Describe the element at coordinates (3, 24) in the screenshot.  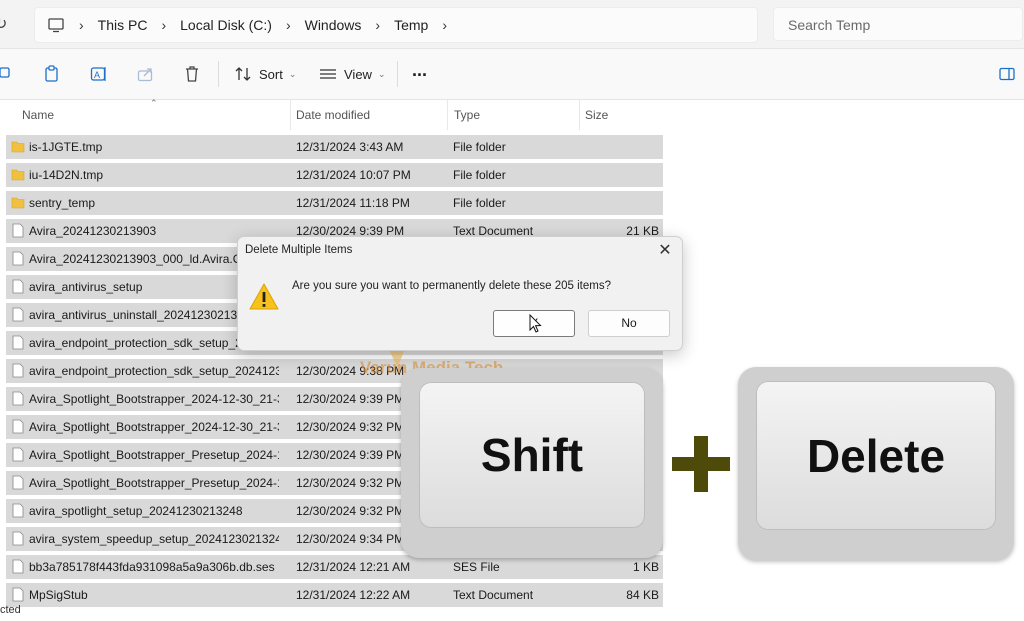
I see `refresh-icon: ↻` at that location.